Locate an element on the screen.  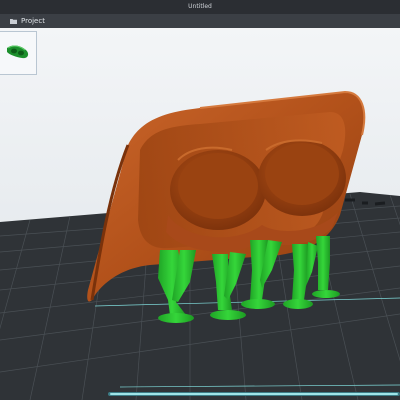
window-title: Untitled is located at coordinates (200, 6).